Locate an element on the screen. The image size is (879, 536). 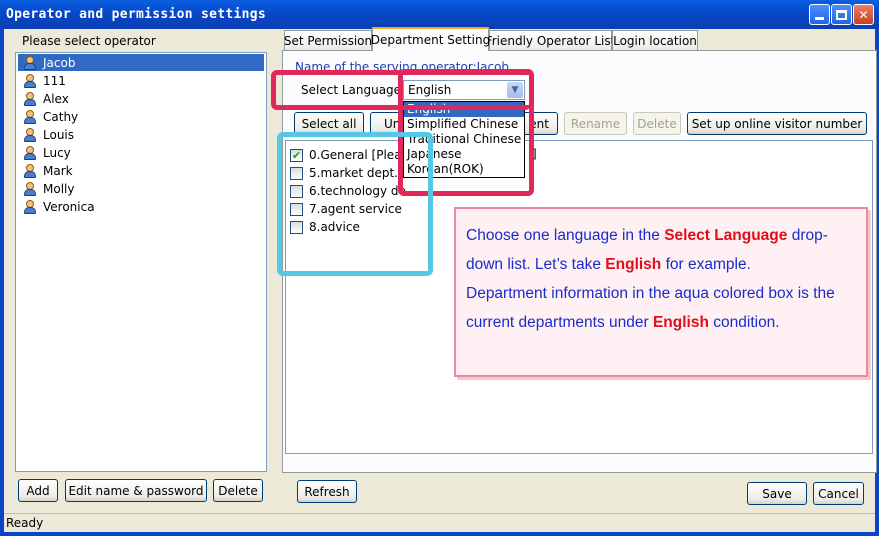
operator-label: 111 is located at coordinates (54, 80).